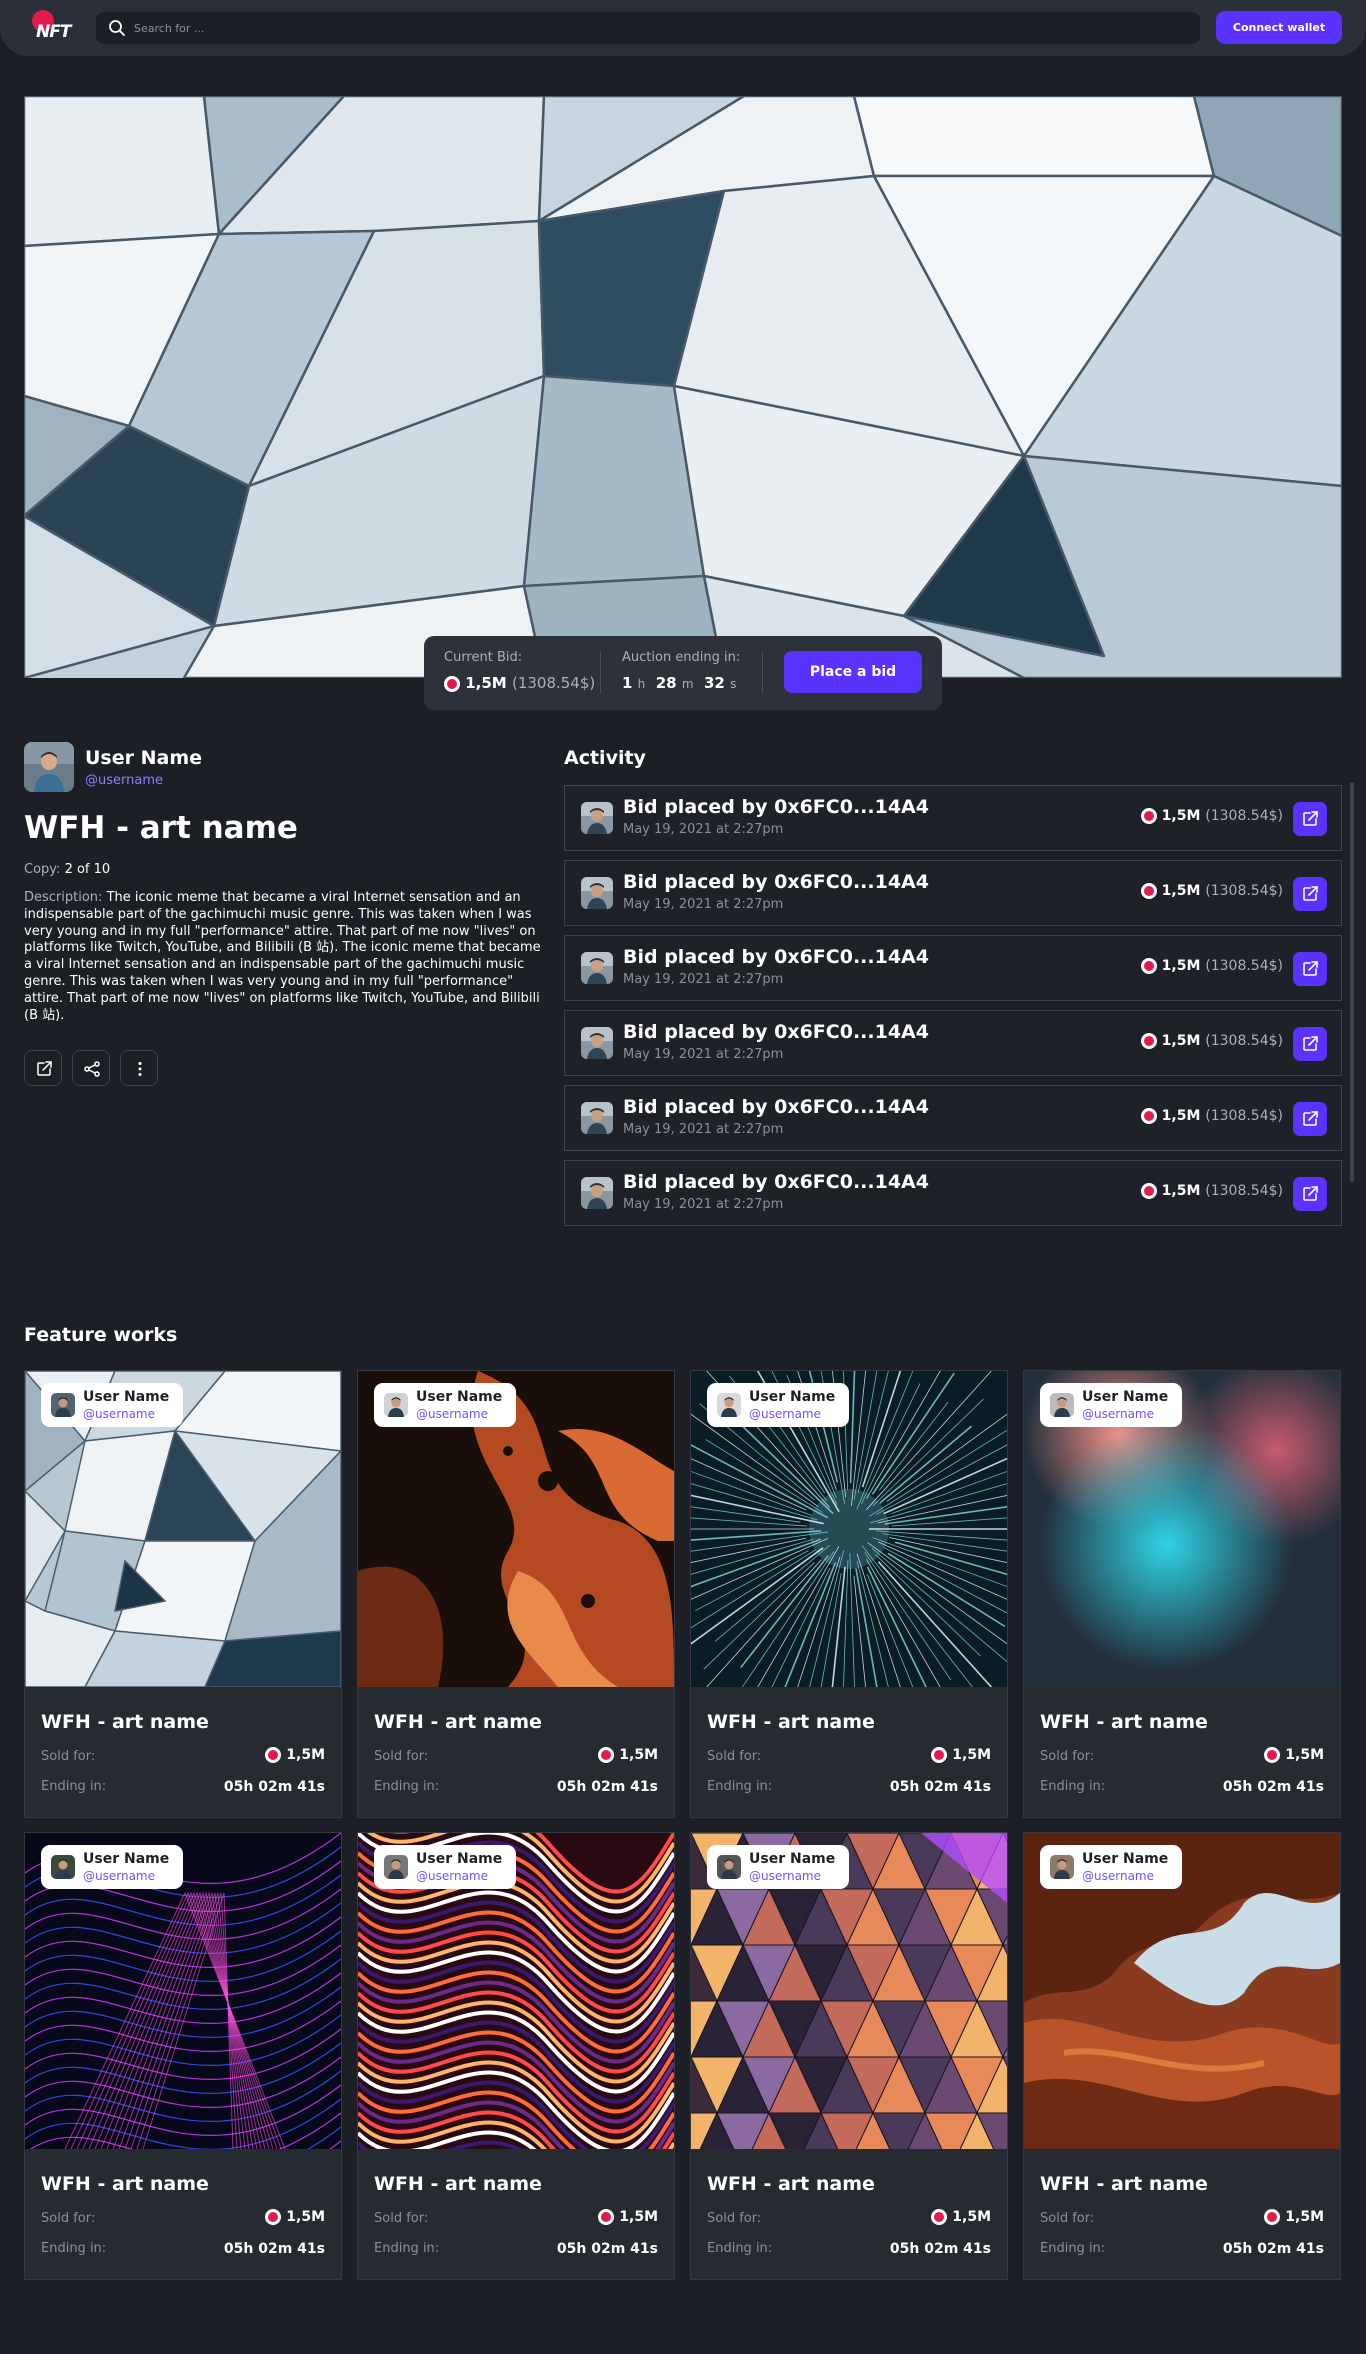  Describe the element at coordinates (679, 683) in the screenshot. I see `auction-countdown: 1 h 28 m 32 s` at that location.